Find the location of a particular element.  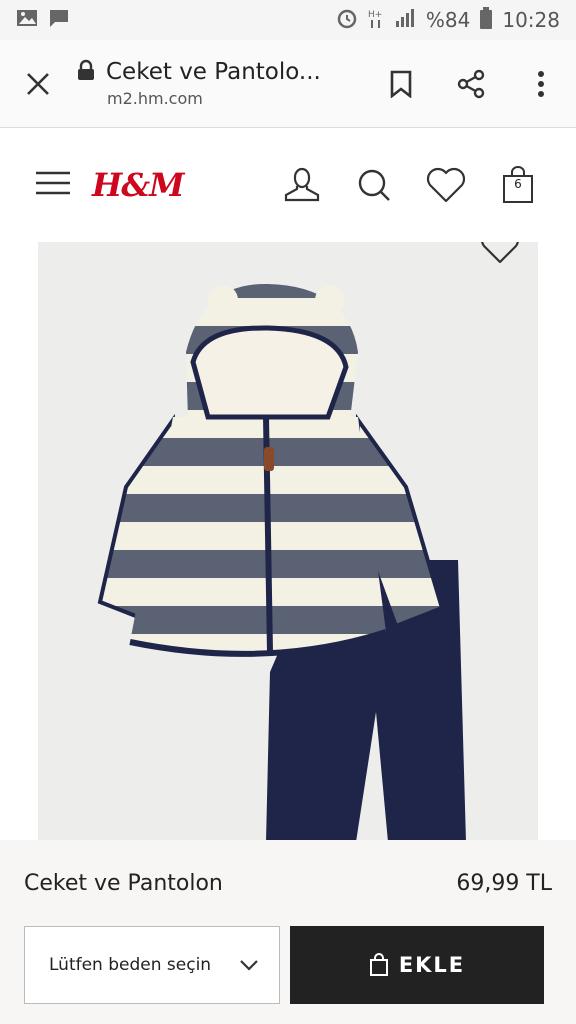

menu-button is located at coordinates (53, 185).